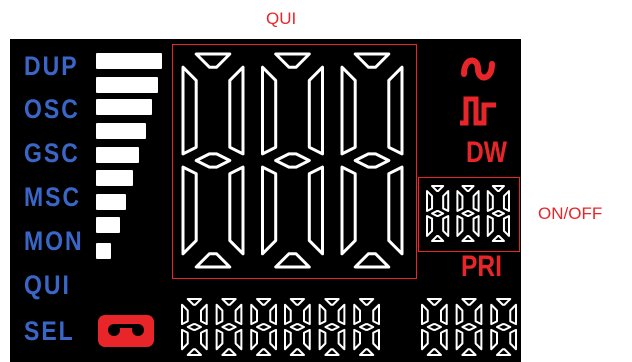 Image resolution: width=632 pixels, height=362 pixels. Describe the element at coordinates (59, 285) in the screenshot. I see `mode-label-qui: QUI` at that location.